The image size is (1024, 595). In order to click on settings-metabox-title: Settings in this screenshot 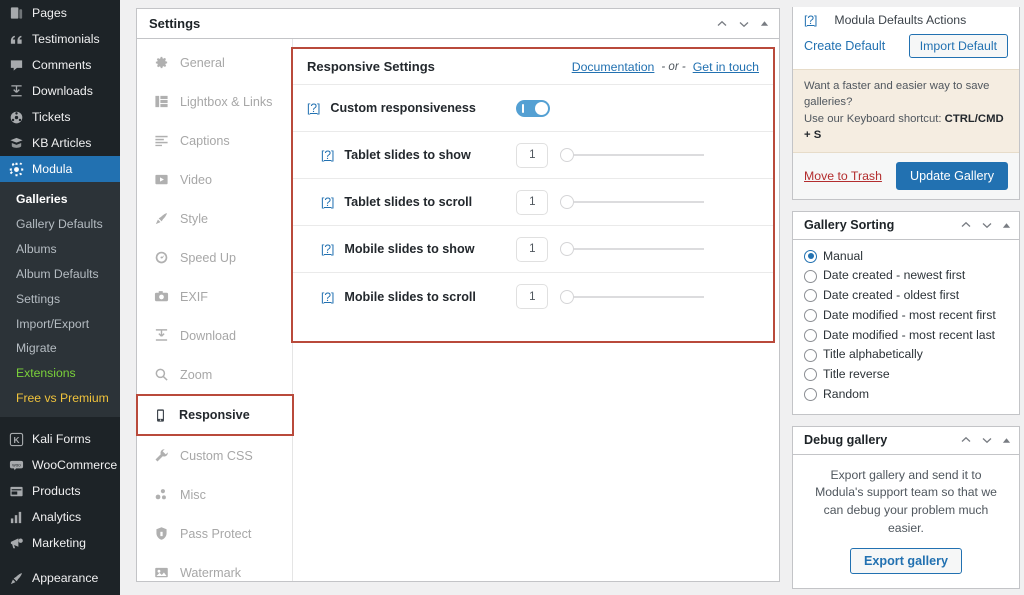, I will do `click(175, 23)`.